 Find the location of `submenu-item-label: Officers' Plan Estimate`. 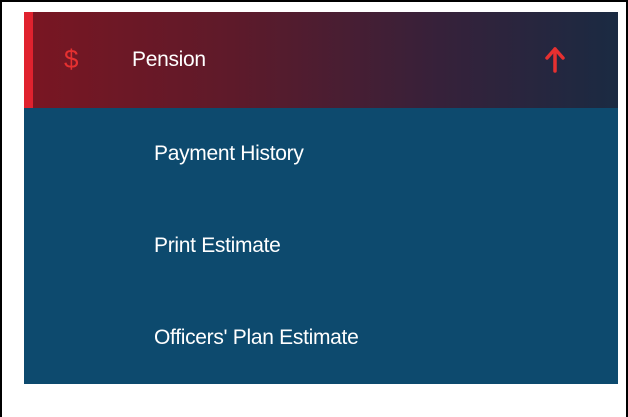

submenu-item-label: Officers' Plan Estimate is located at coordinates (256, 337).